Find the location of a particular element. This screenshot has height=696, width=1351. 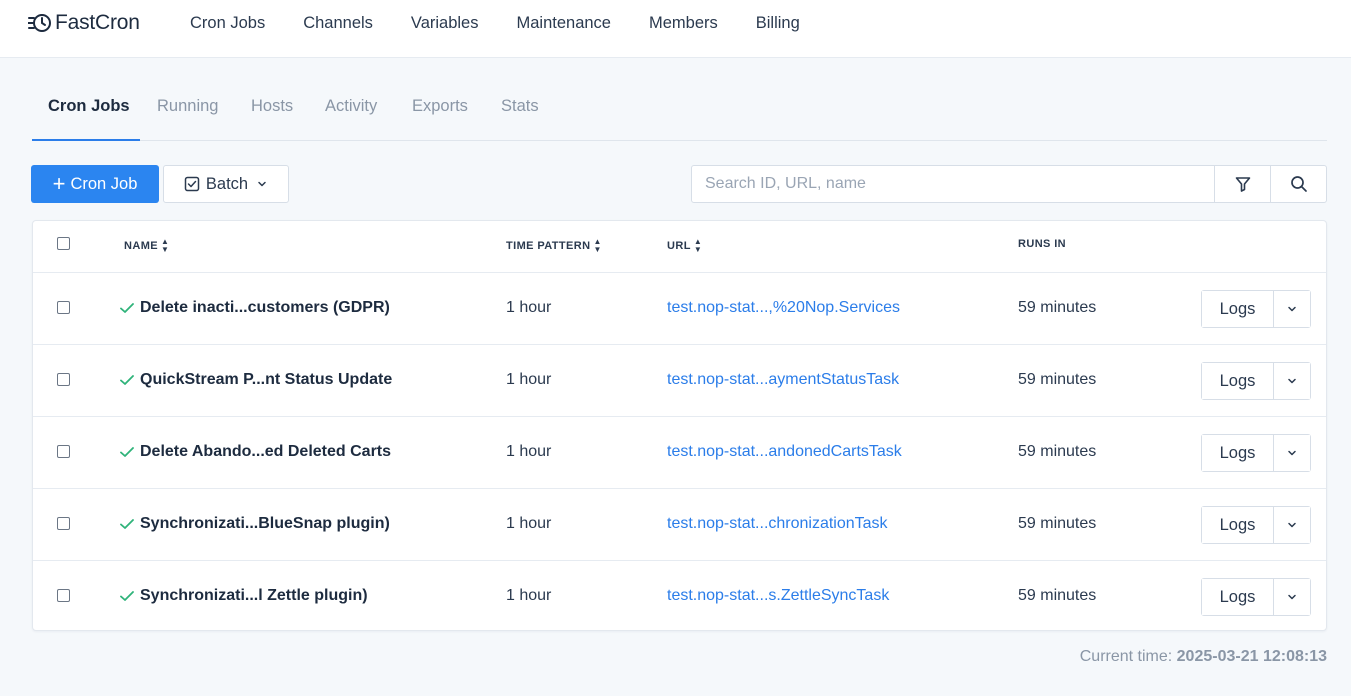

job-url: test.nop-stat...s.ZettleSyncTask is located at coordinates (778, 596).